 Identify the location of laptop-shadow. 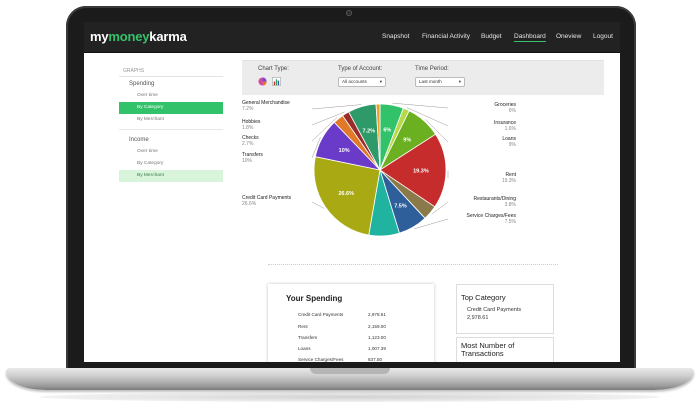
(350, 397).